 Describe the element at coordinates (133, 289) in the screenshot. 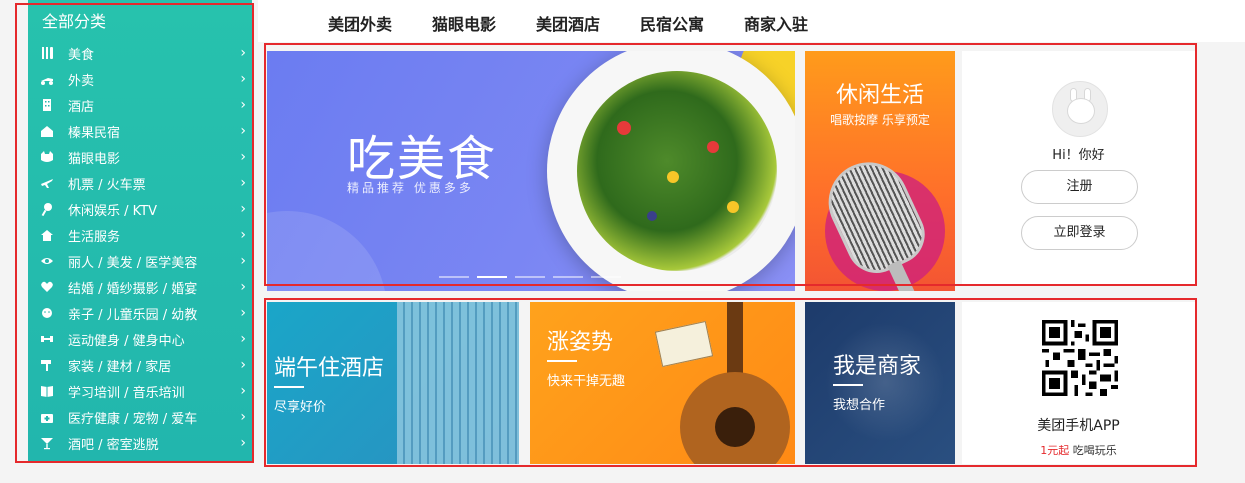

I see `sidebar-item-label: 结婚 / 婚纱摄影 / 婚宴` at that location.